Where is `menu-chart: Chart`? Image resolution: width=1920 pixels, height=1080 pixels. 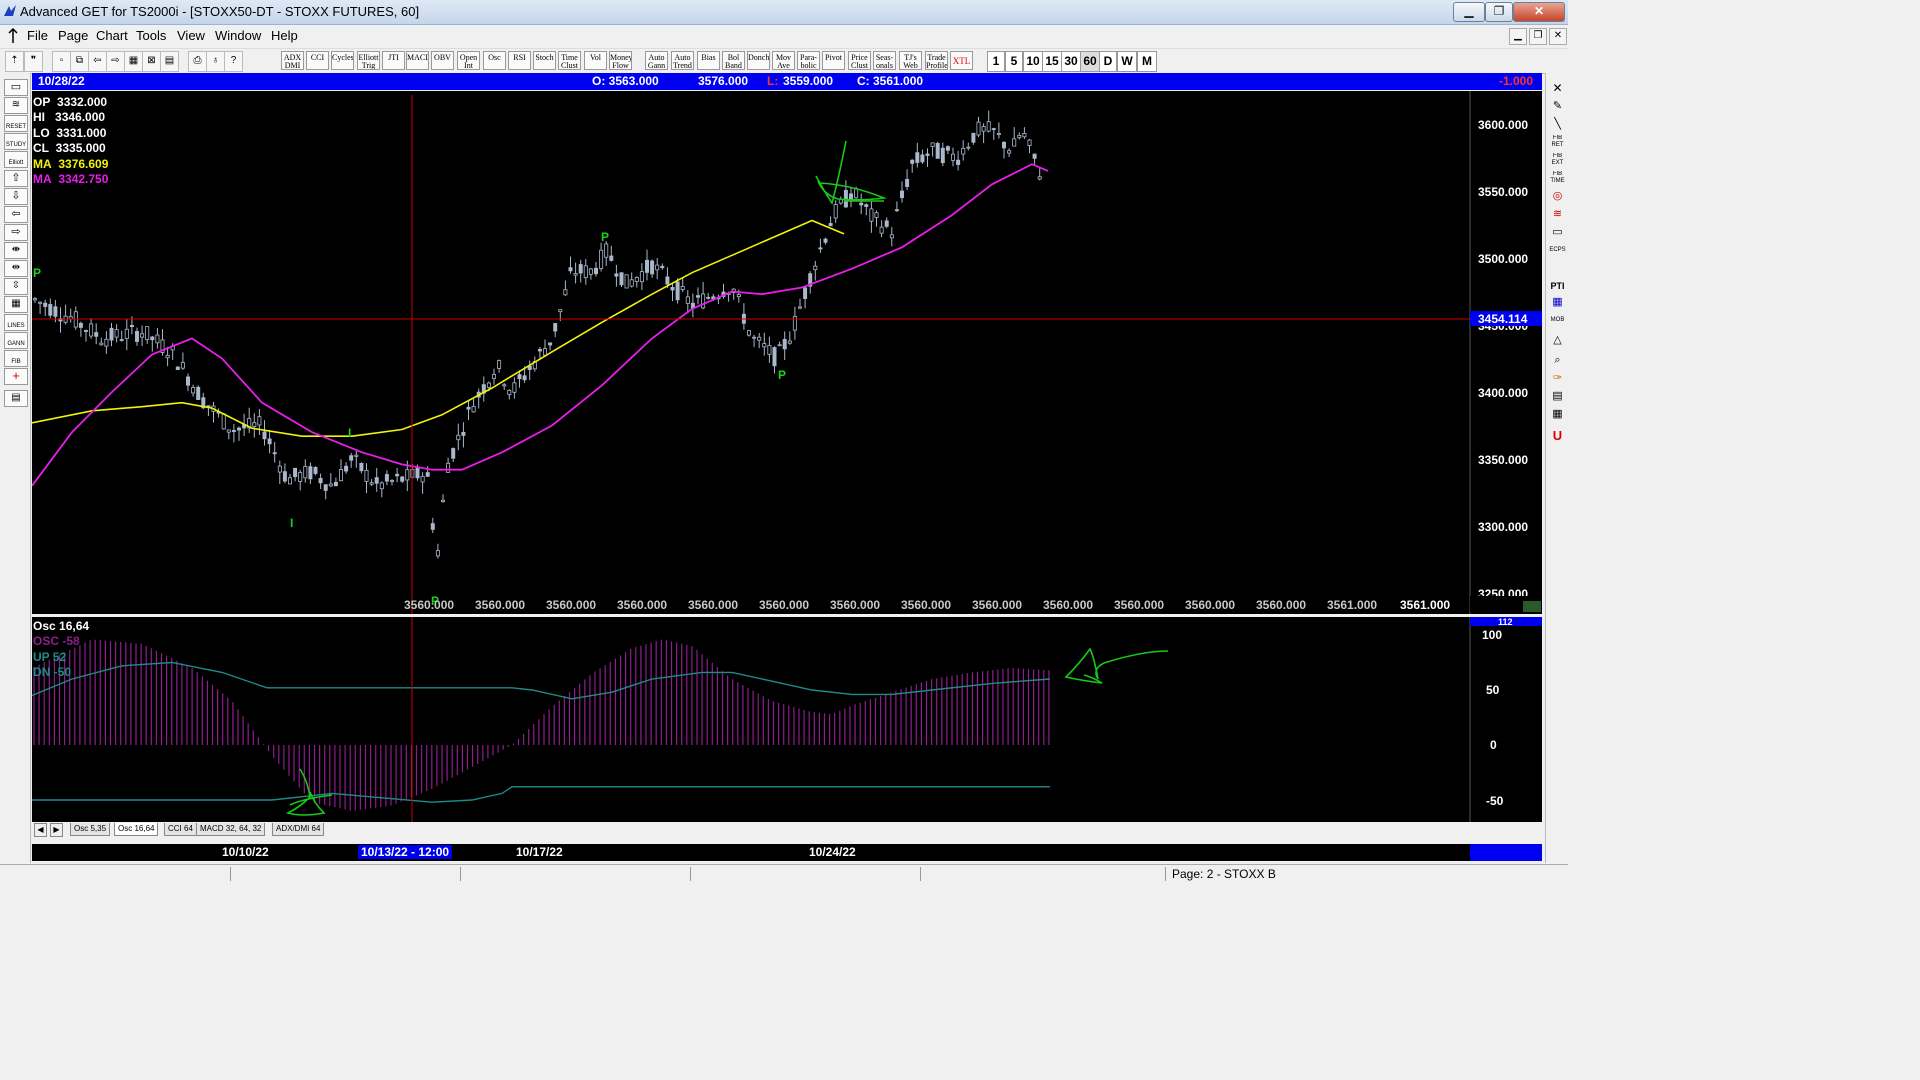
menu-chart: Chart is located at coordinates (112, 35).